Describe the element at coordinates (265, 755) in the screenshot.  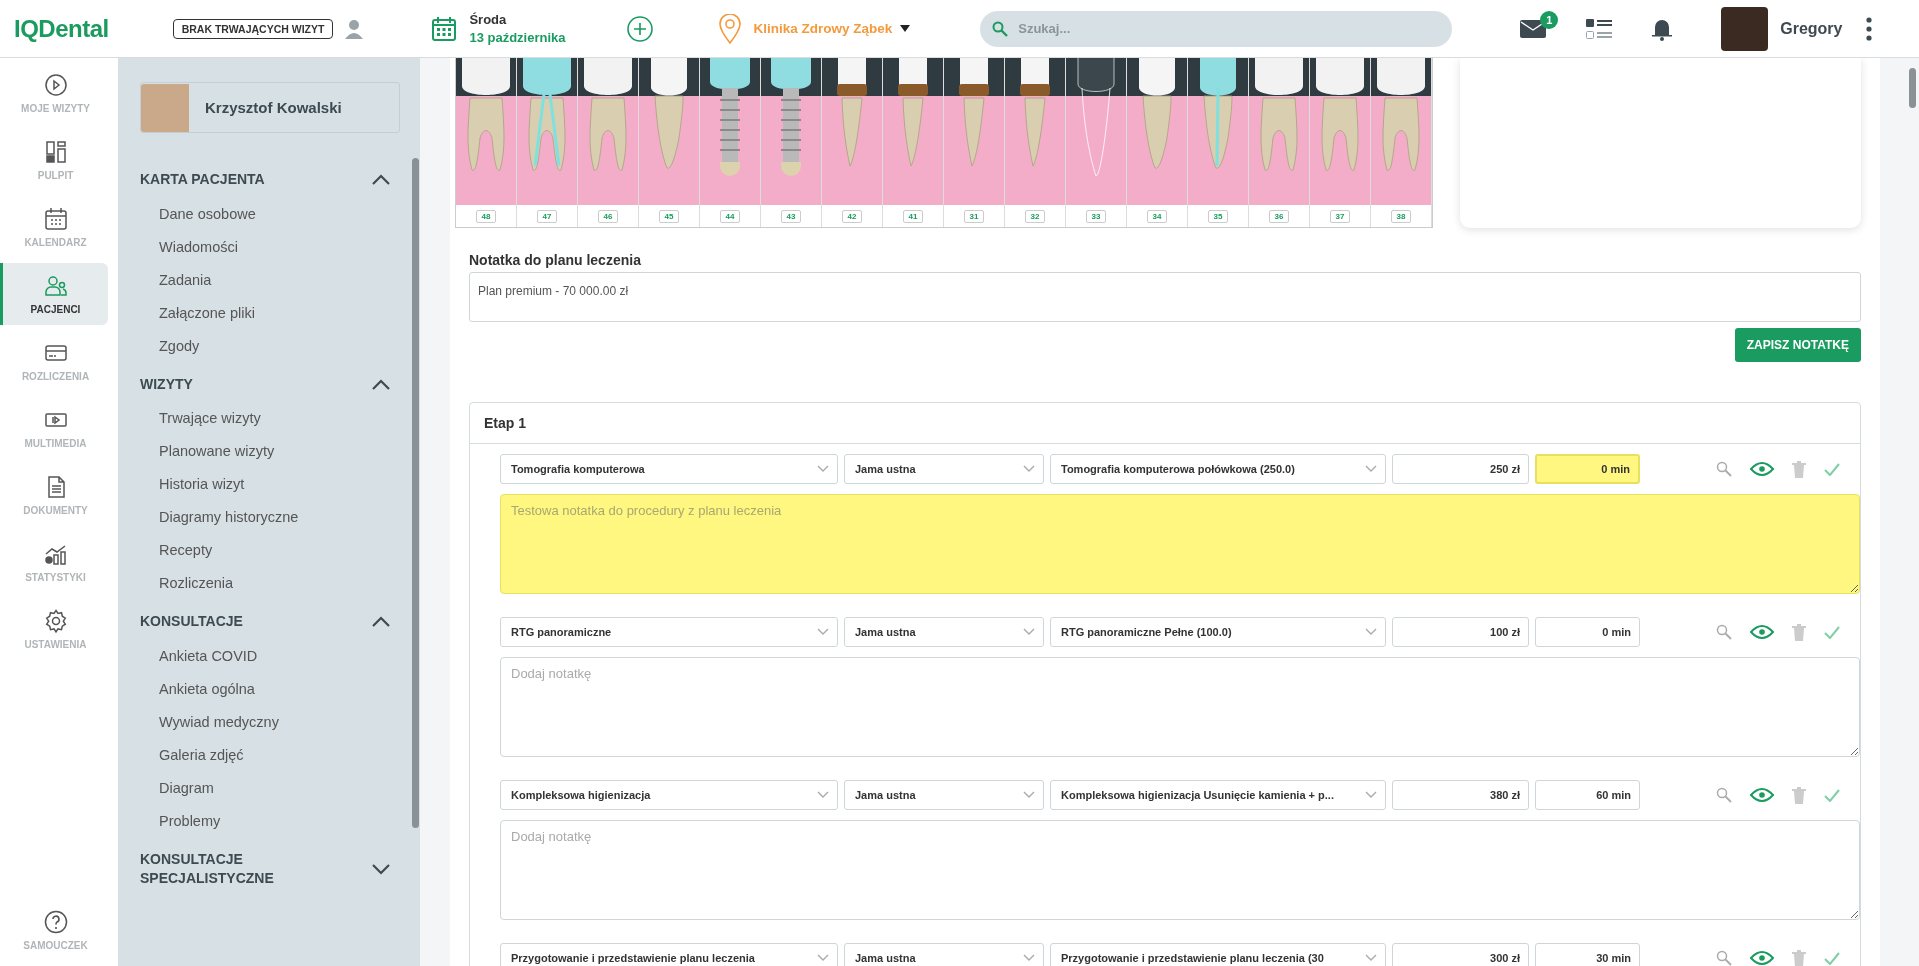
I see `menu-item: Galeria zdjęć` at that location.